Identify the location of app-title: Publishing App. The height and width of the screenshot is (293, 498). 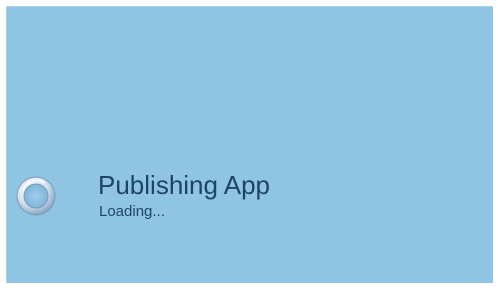
(184, 185).